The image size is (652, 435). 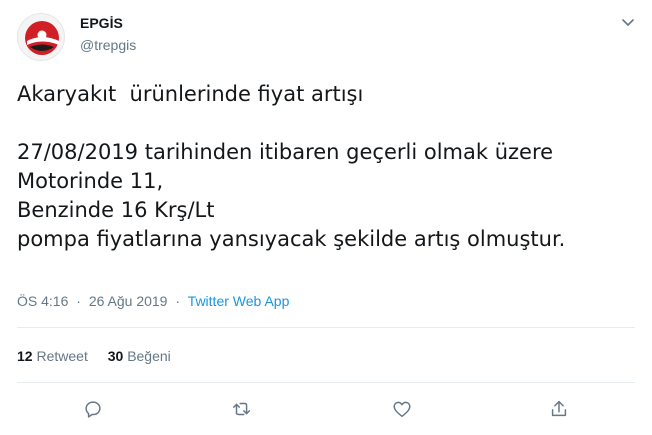 I want to click on reply-icon, so click(x=94, y=410).